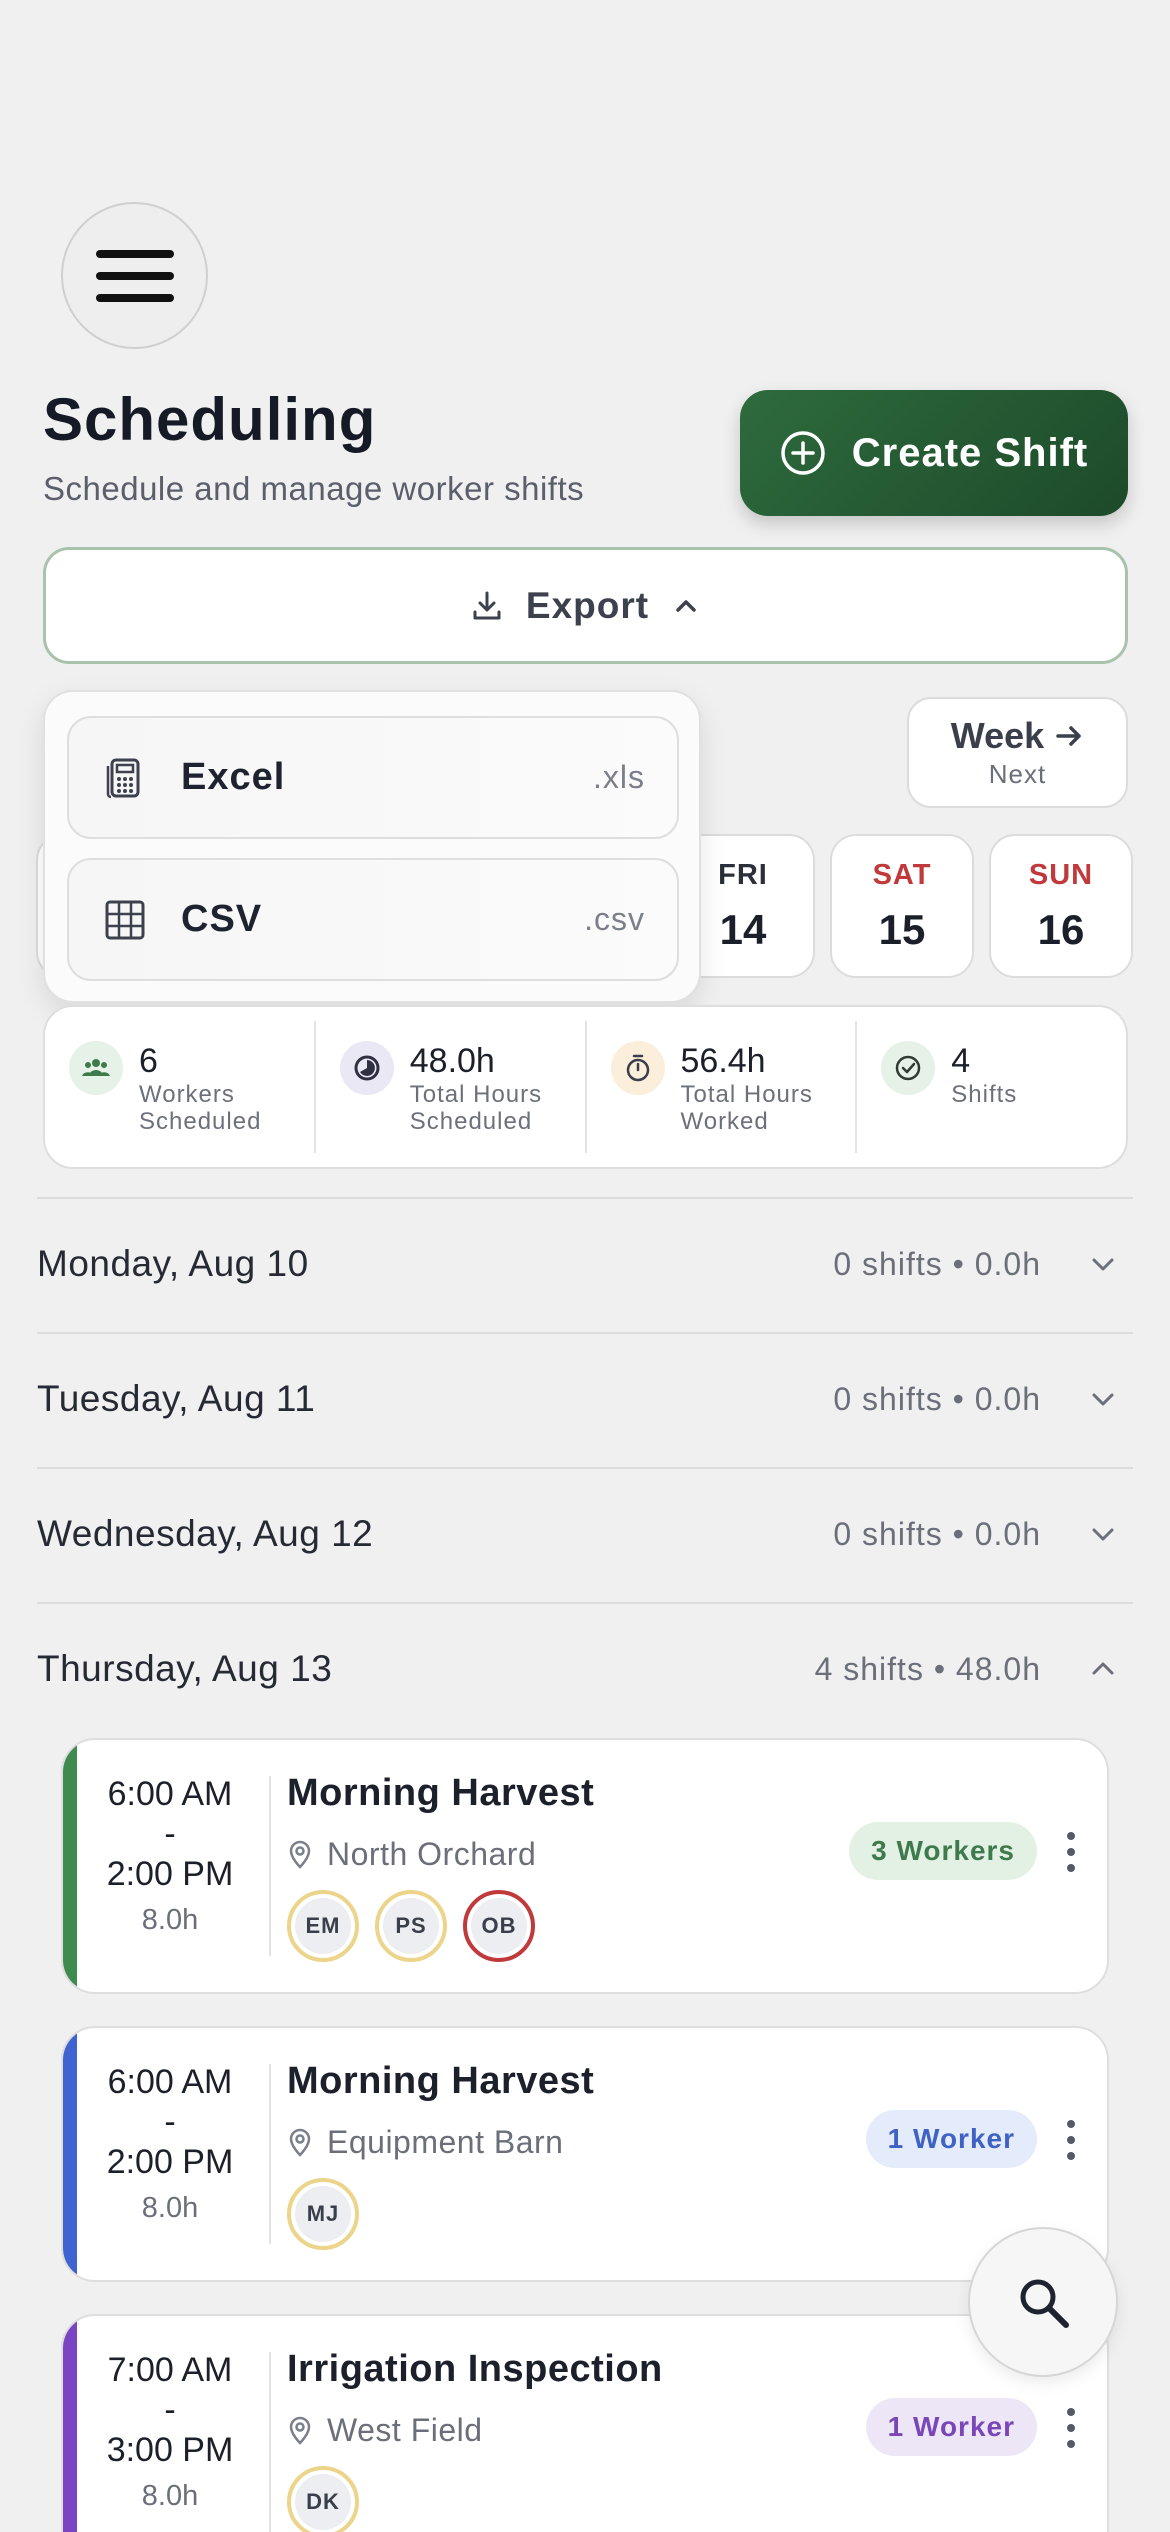  I want to click on export-excel-option: Excel .xls, so click(373, 777).